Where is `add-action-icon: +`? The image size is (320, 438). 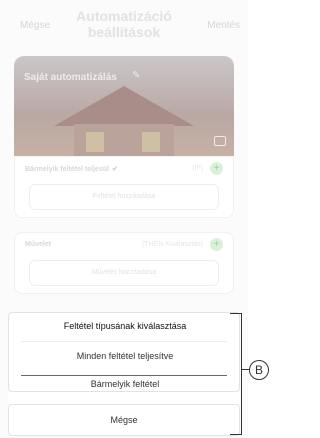
add-action-icon: + is located at coordinates (216, 244).